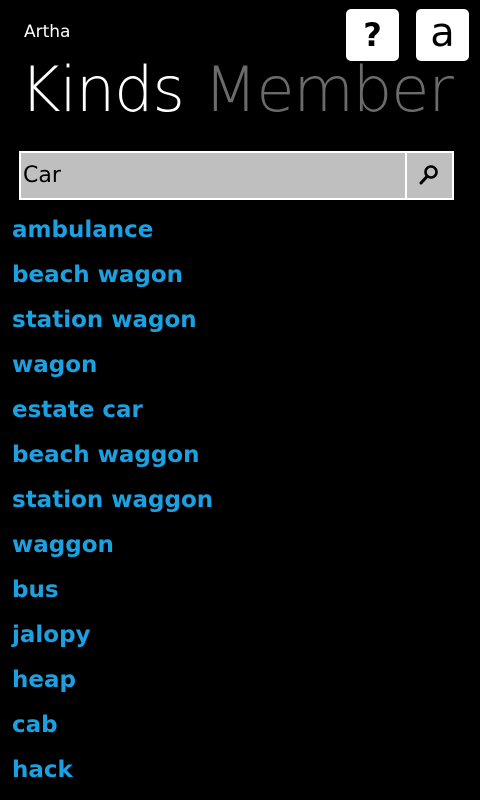 The height and width of the screenshot is (800, 480). Describe the element at coordinates (112, 455) in the screenshot. I see `result-item: beach waggon` at that location.